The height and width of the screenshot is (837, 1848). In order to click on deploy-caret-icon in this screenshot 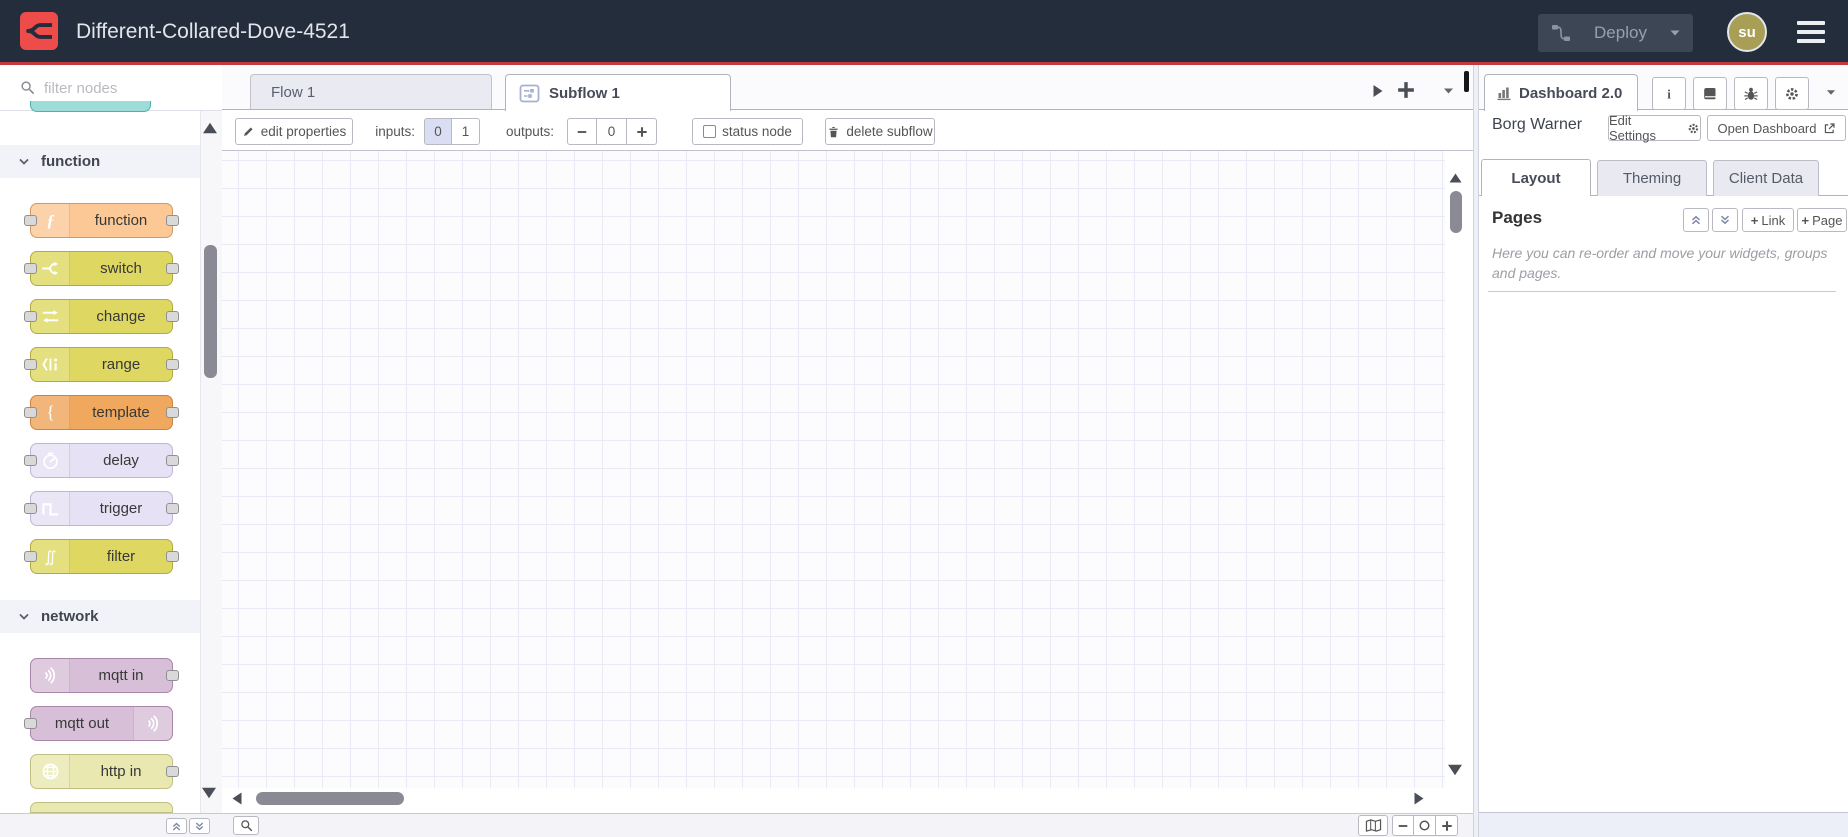, I will do `click(1675, 33)`.